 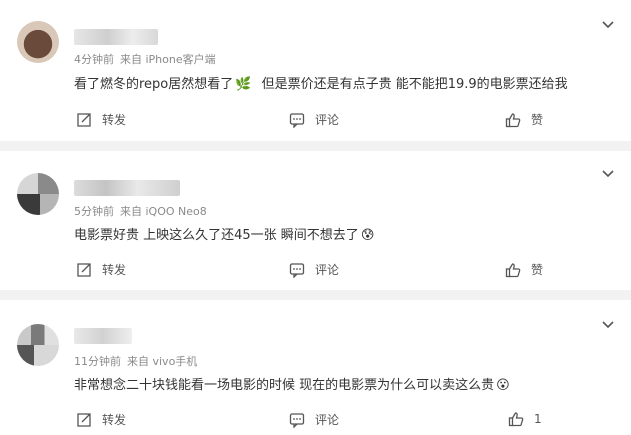 What do you see at coordinates (503, 385) in the screenshot?
I see `surprised-emoji: 😮` at bounding box center [503, 385].